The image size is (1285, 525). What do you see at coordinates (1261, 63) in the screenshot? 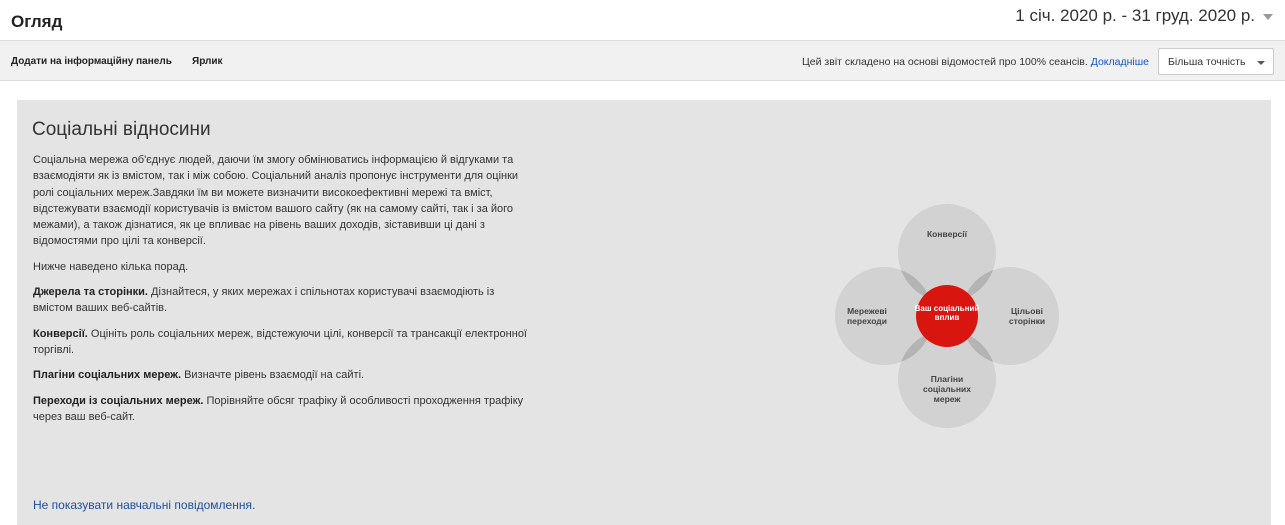
I see `caret-down-icon` at bounding box center [1261, 63].